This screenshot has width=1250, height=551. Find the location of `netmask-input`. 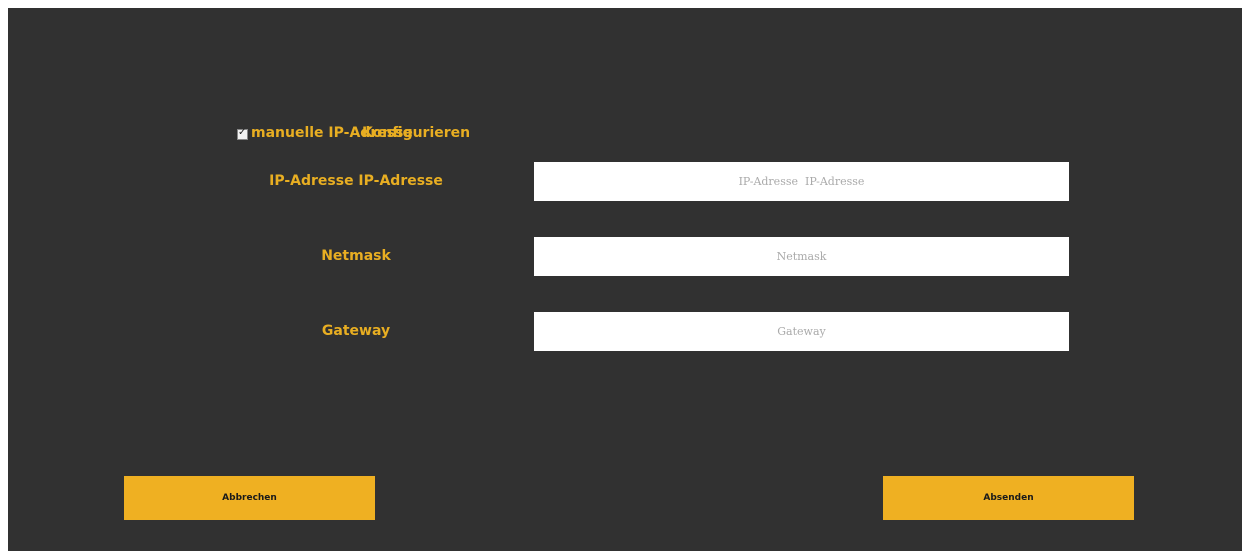

netmask-input is located at coordinates (801, 256).